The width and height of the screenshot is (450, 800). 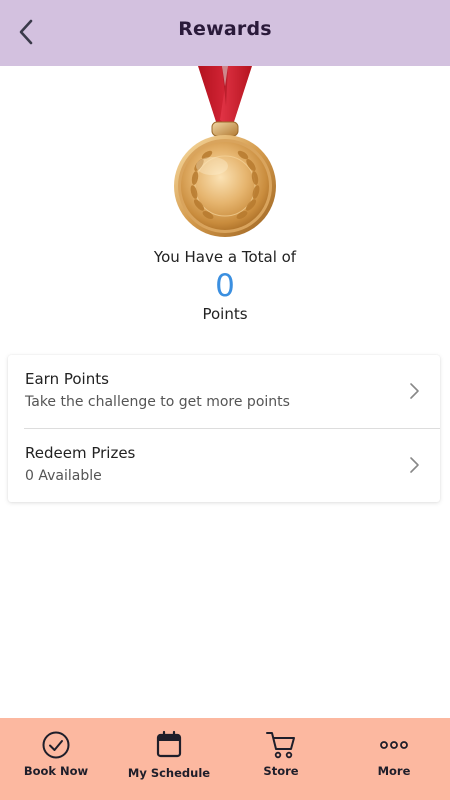 I want to click on tab-more: More, so click(x=394, y=759).